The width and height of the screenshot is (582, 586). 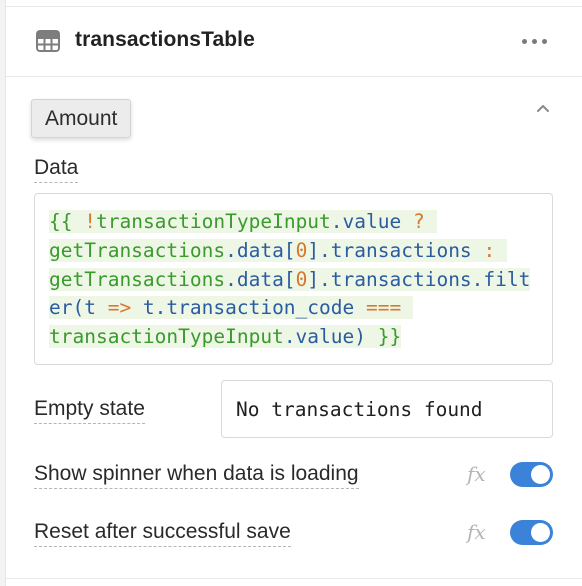 I want to click on code-line: er(t => t.transaction_code ===, so click(x=300, y=308).